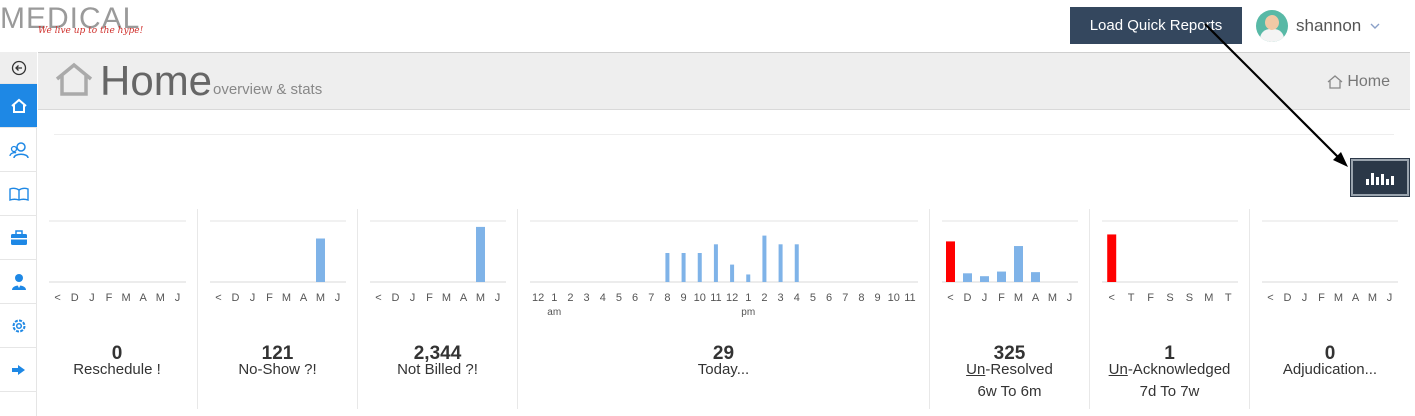 The width and height of the screenshot is (1415, 416). I want to click on user-tie-icon, so click(18, 281).